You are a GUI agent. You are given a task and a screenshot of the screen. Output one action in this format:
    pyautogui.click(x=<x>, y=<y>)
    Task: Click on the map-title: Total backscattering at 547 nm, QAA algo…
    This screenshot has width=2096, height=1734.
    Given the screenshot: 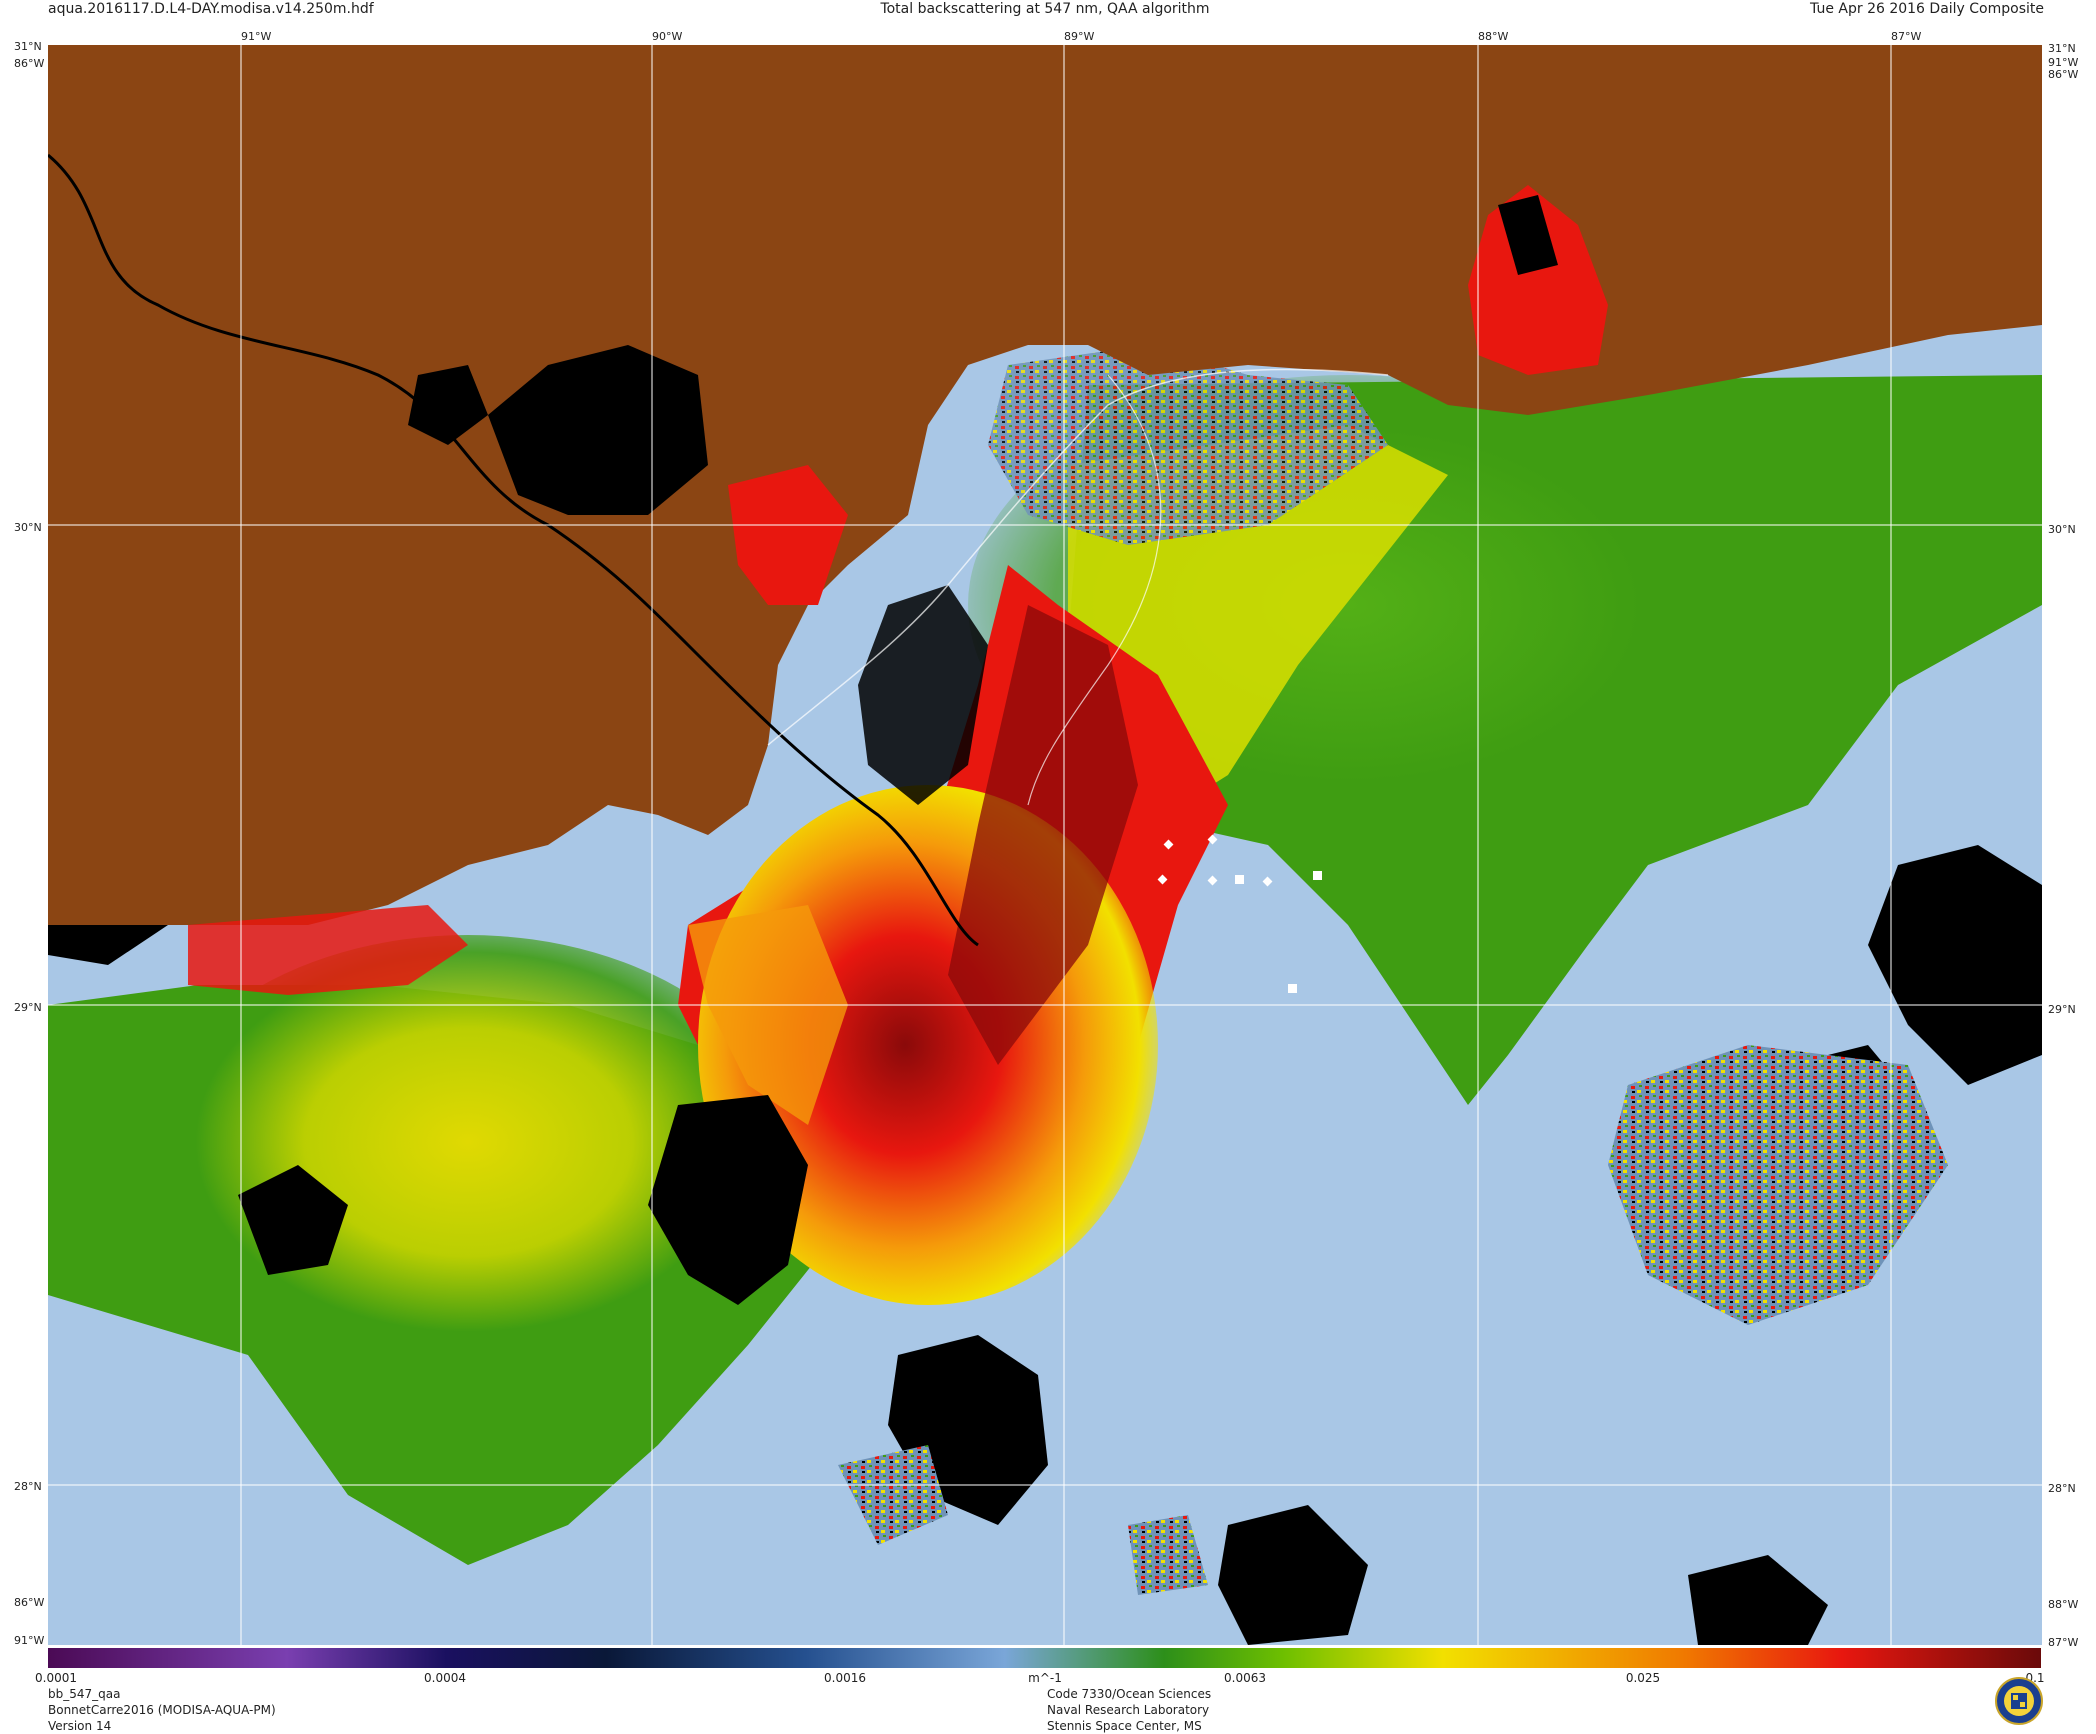 What is the action you would take?
    pyautogui.click(x=1045, y=9)
    